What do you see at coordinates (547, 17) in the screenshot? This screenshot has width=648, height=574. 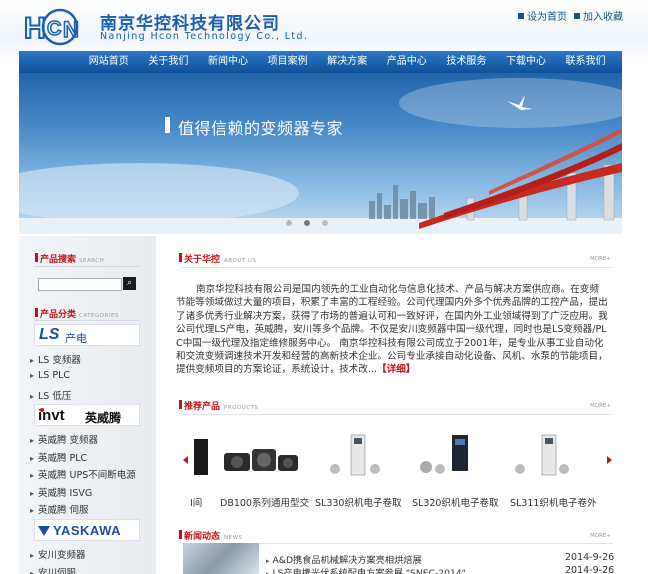 I see `set-homepage-label: 设为首页` at bounding box center [547, 17].